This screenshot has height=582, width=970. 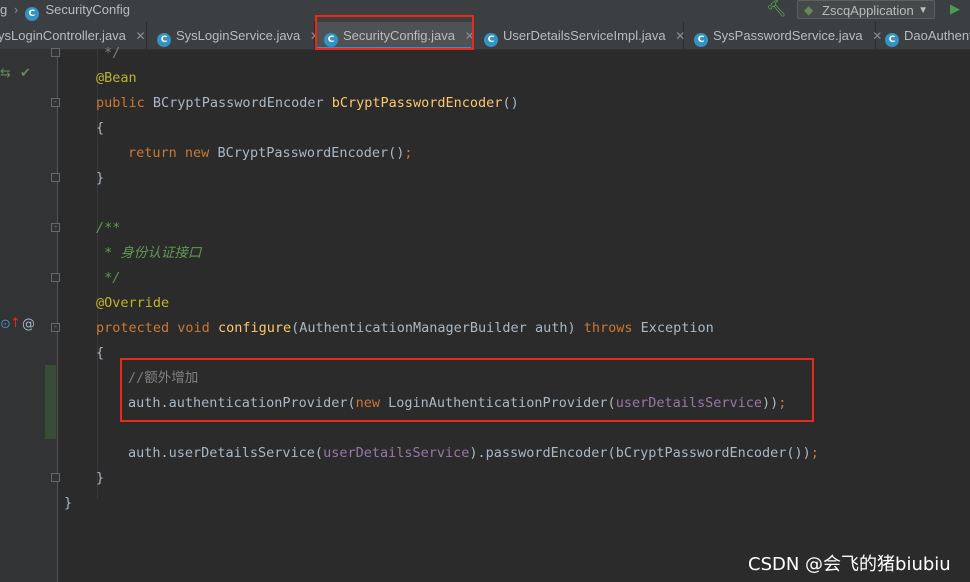 I want to click on hammer-icon: 🔨︎, so click(x=776, y=10).